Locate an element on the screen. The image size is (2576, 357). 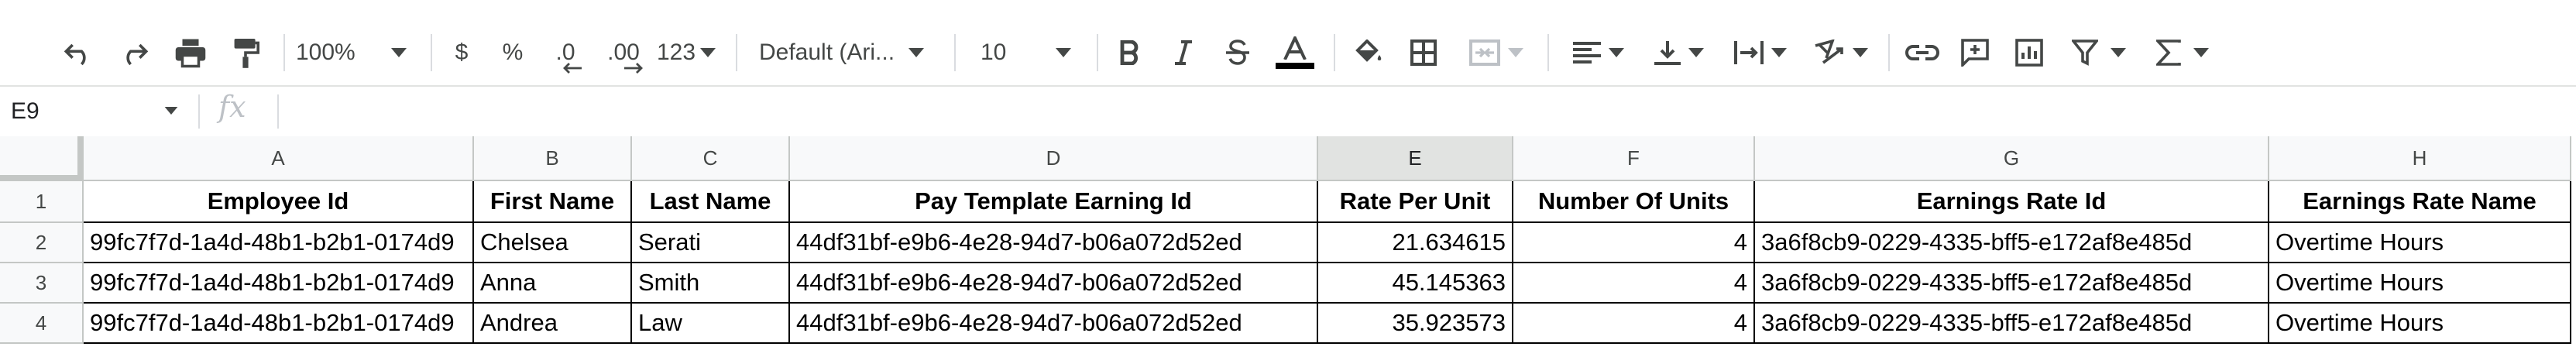
formula-bar: E9 fx is located at coordinates (1288, 111).